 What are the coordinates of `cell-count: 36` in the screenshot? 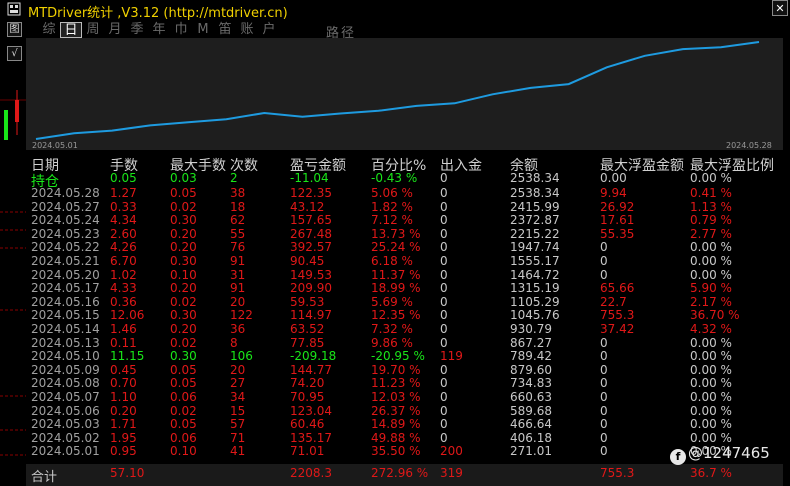 It's located at (238, 329).